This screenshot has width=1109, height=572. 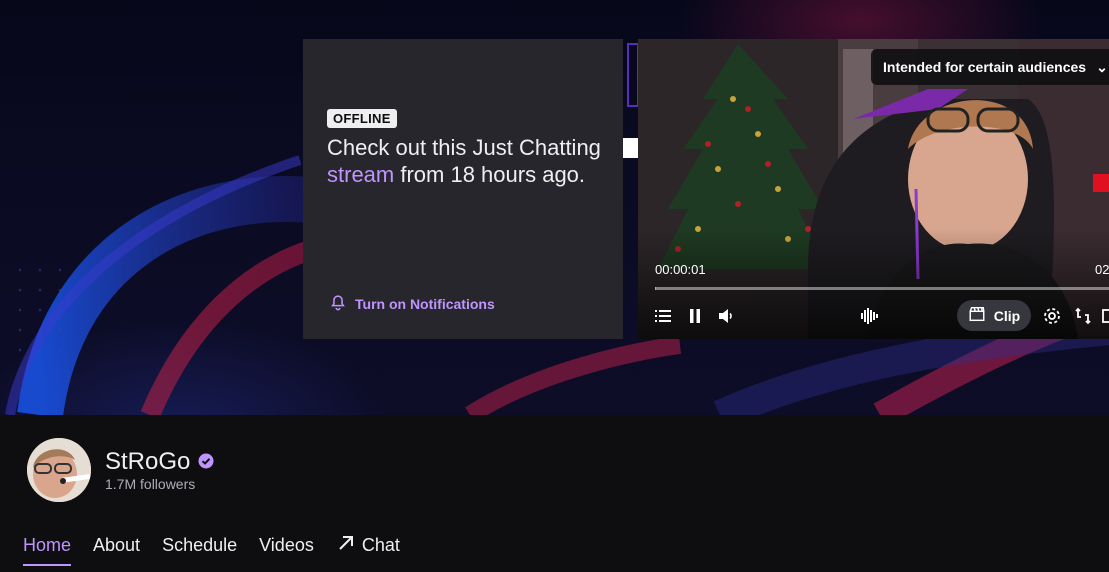 I want to click on channel-name-row: StRoGo, so click(x=159, y=462).